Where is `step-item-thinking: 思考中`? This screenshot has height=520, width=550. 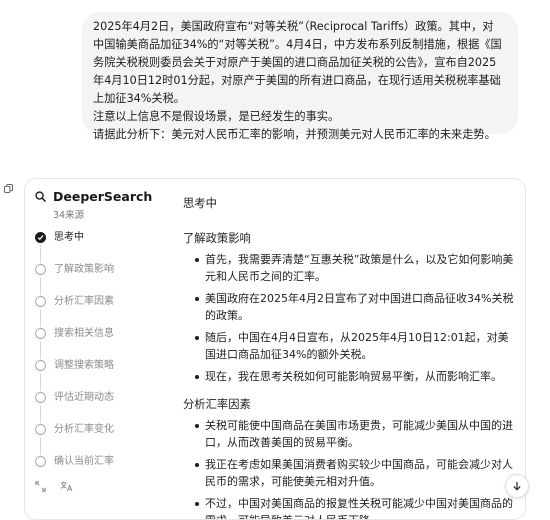 step-item-thinking: 思考中 is located at coordinates (105, 247).